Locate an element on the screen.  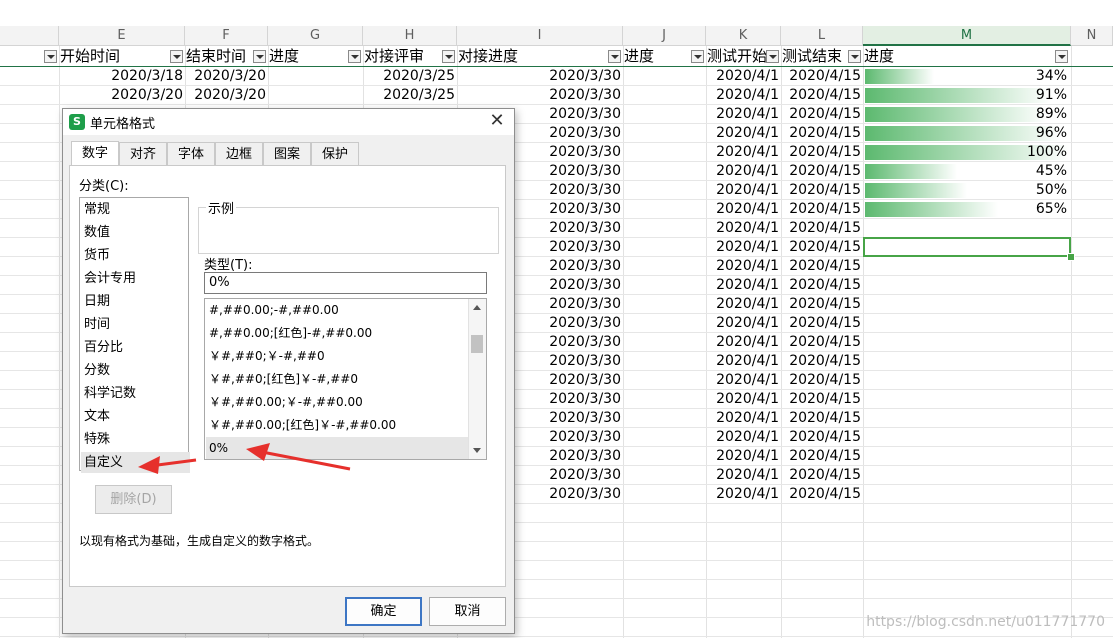
filter-dropdown-e is located at coordinates (176, 56).